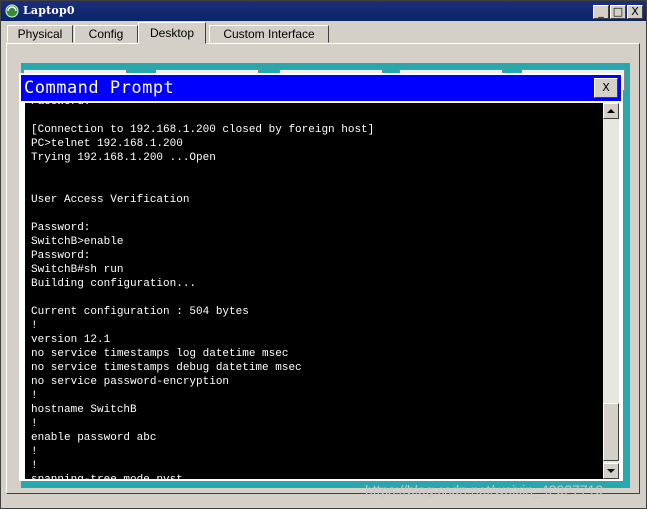  What do you see at coordinates (99, 88) in the screenshot?
I see `command-prompt-title: Command Prompt` at bounding box center [99, 88].